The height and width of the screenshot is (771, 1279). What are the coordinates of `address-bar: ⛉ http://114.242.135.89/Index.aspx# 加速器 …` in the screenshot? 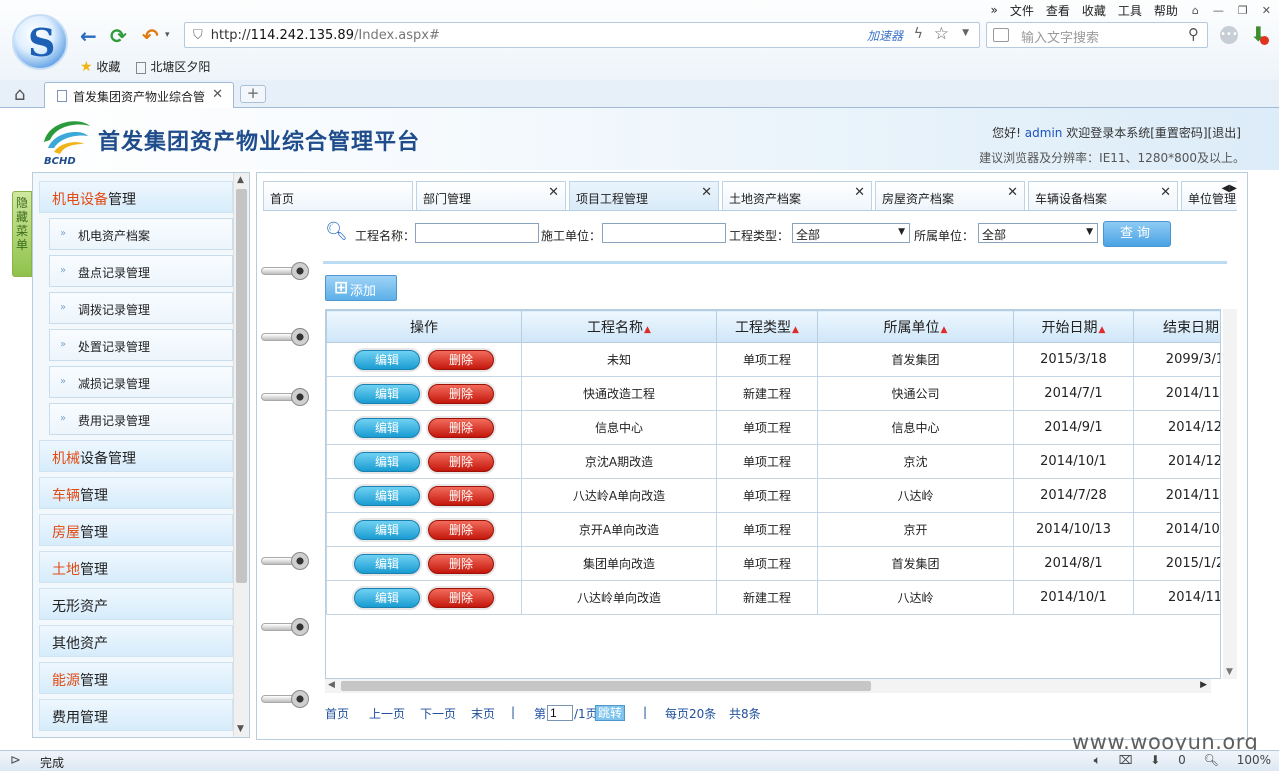 It's located at (582, 35).